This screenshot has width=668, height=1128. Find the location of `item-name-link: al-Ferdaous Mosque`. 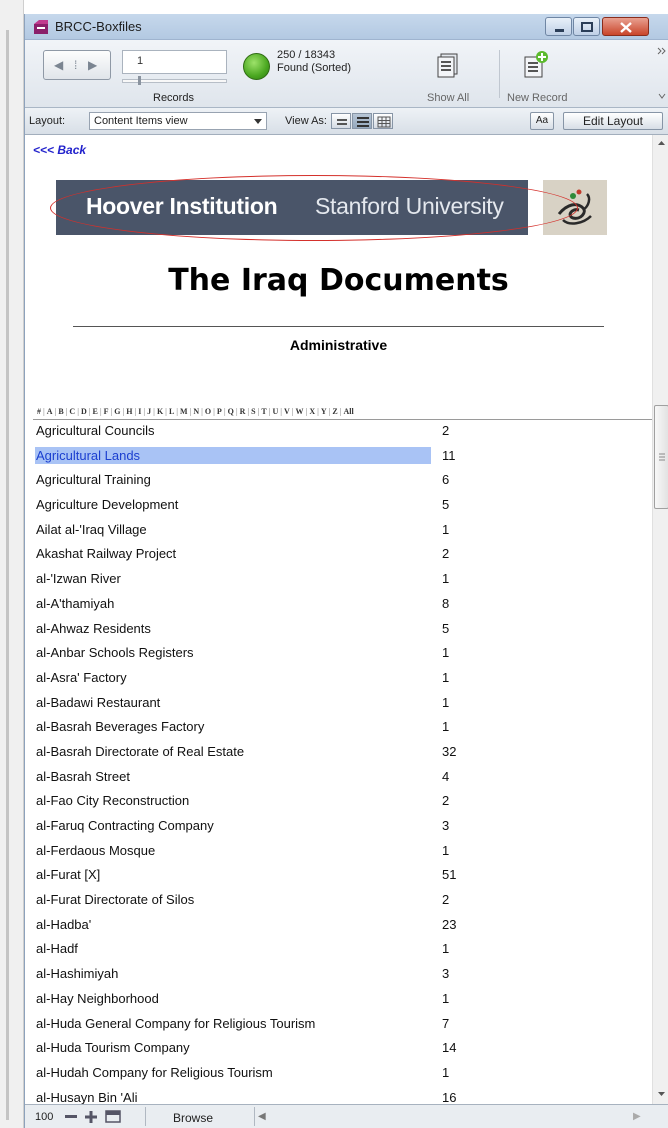

item-name-link: al-Ferdaous Mosque is located at coordinates (233, 850).